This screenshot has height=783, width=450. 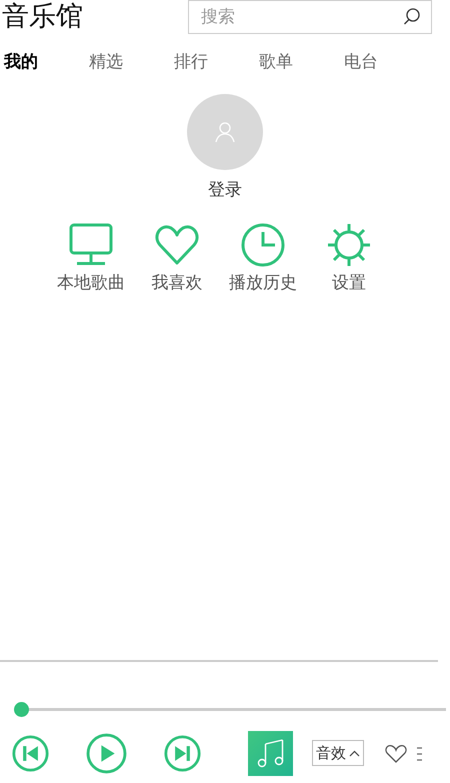 I want to click on list-icon, so click(x=419, y=753).